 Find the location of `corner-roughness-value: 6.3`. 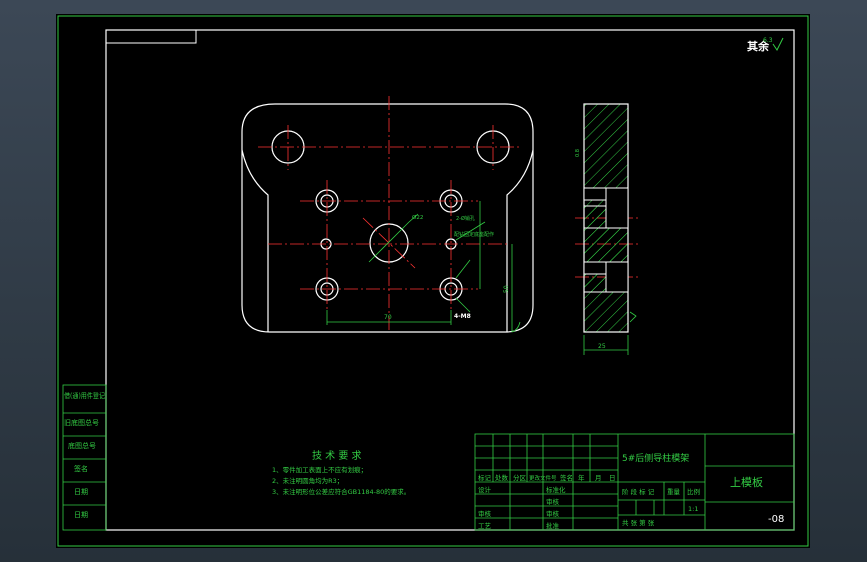

corner-roughness-value: 6.3 is located at coordinates (768, 40).